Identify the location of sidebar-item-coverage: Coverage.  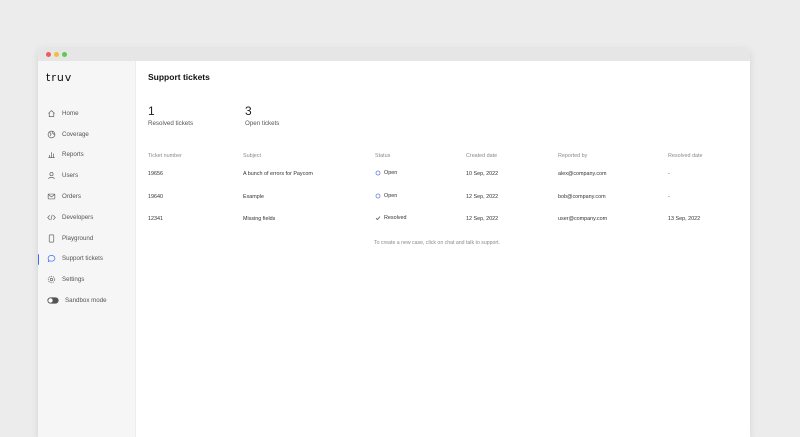
(86, 134).